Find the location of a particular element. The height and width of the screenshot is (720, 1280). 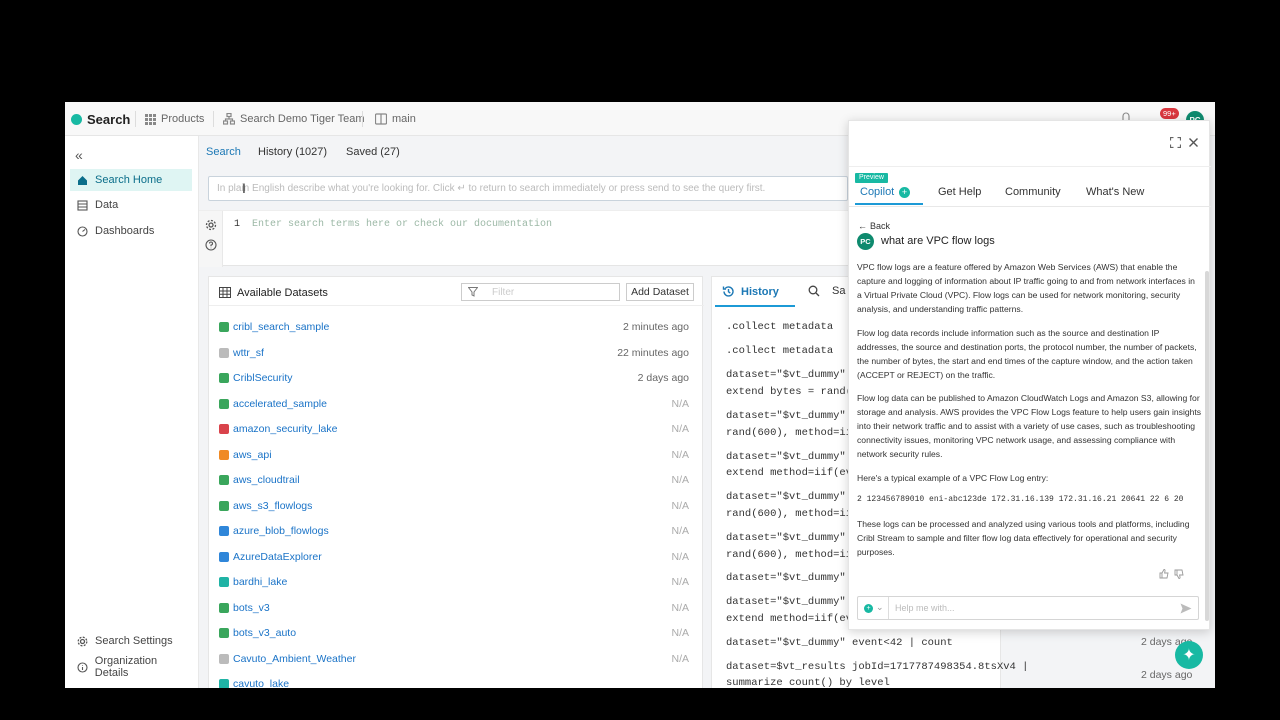

dataset-name: aws_cloudtrail is located at coordinates (266, 480).